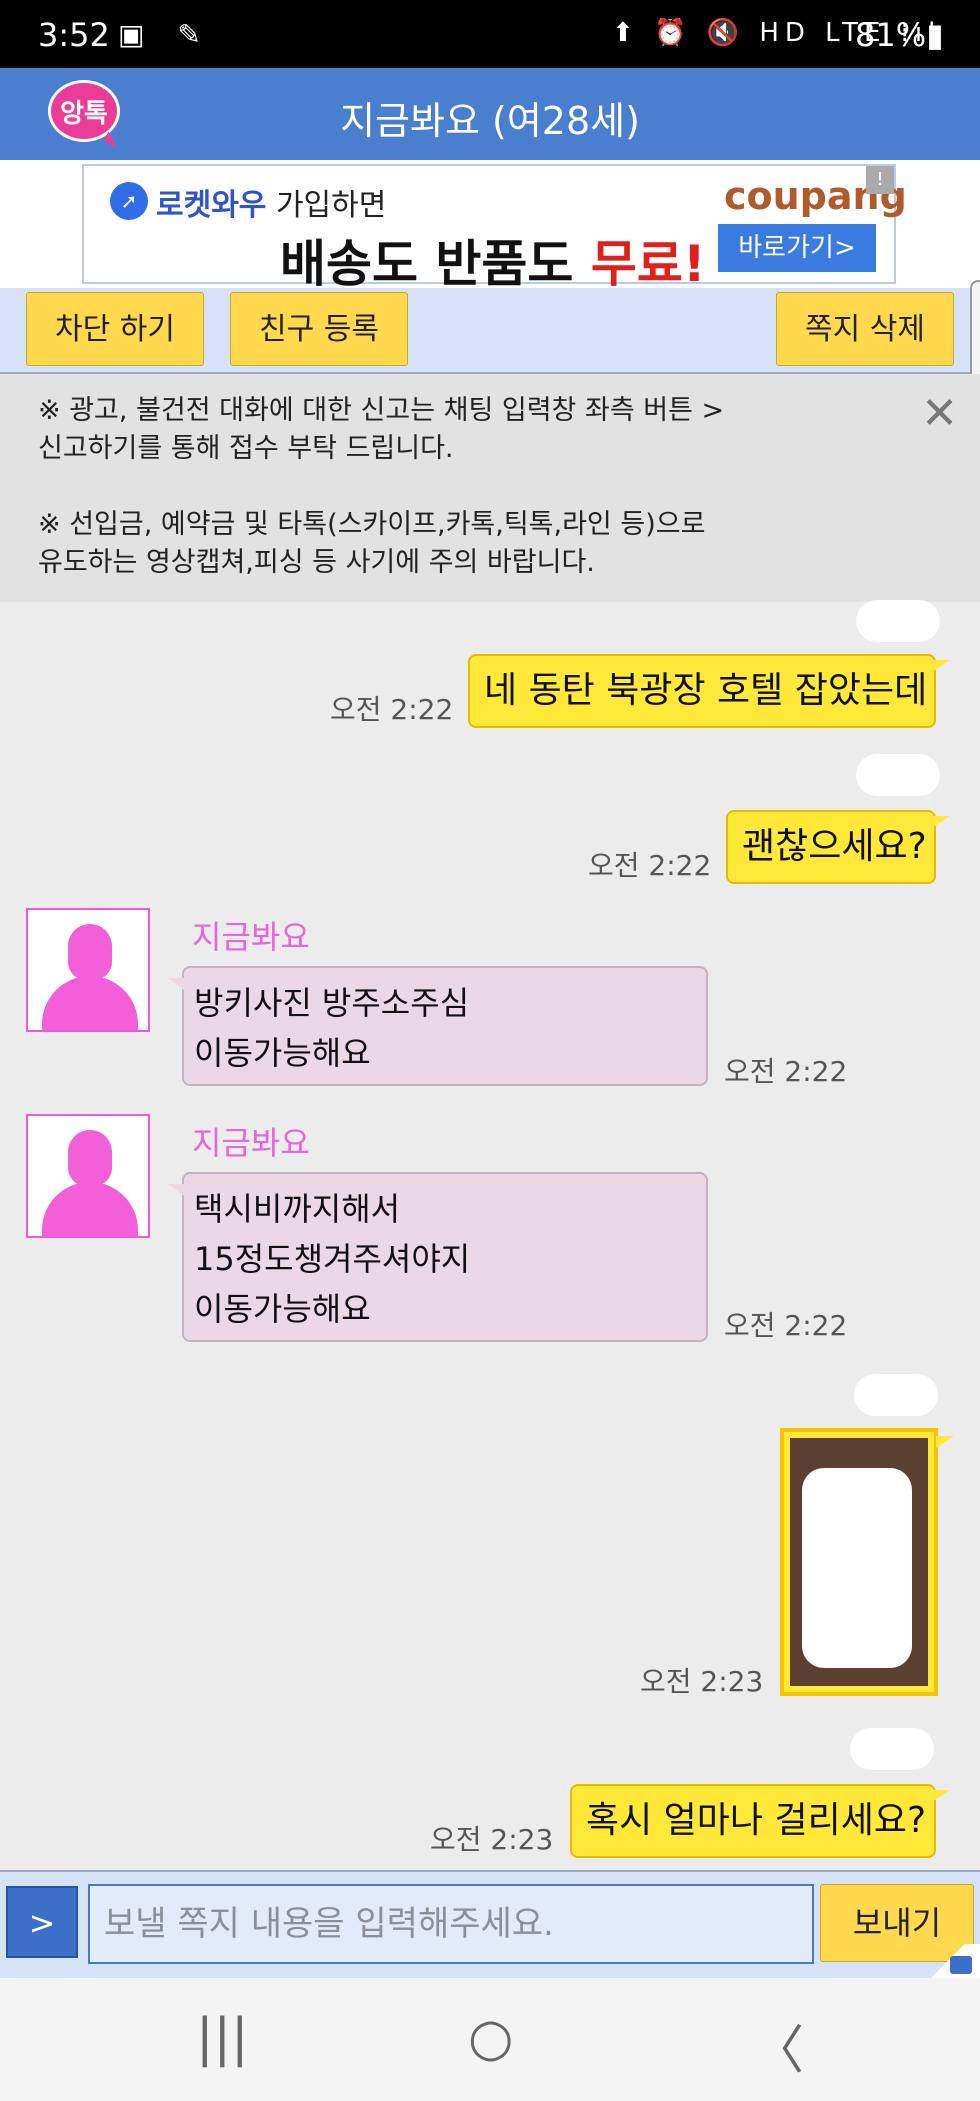 The image size is (980, 2101). What do you see at coordinates (778, 2045) in the screenshot?
I see `back-icon: 〈` at bounding box center [778, 2045].